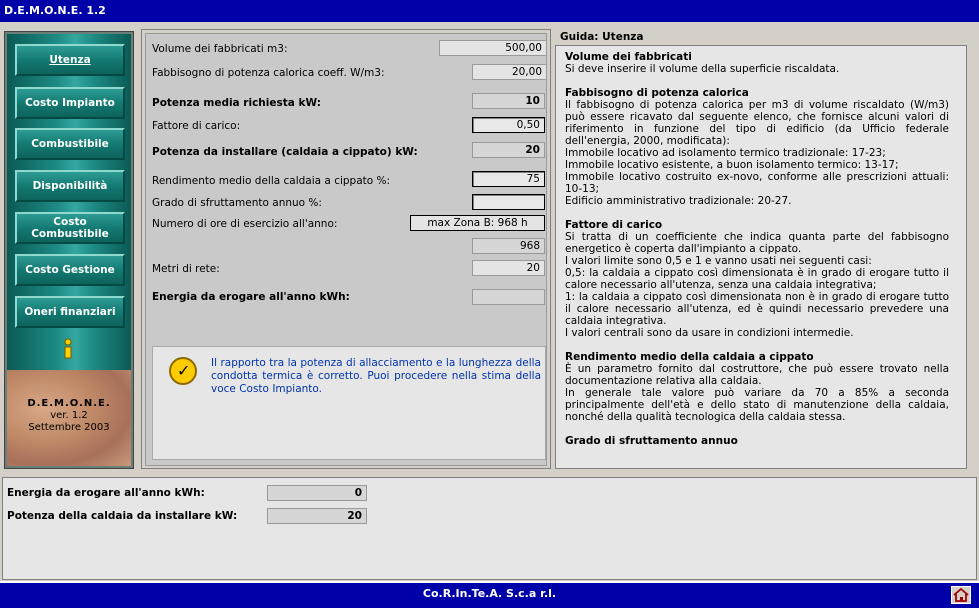 The image size is (979, 608). I want to click on fattore-carico-input: 0,50, so click(508, 125).